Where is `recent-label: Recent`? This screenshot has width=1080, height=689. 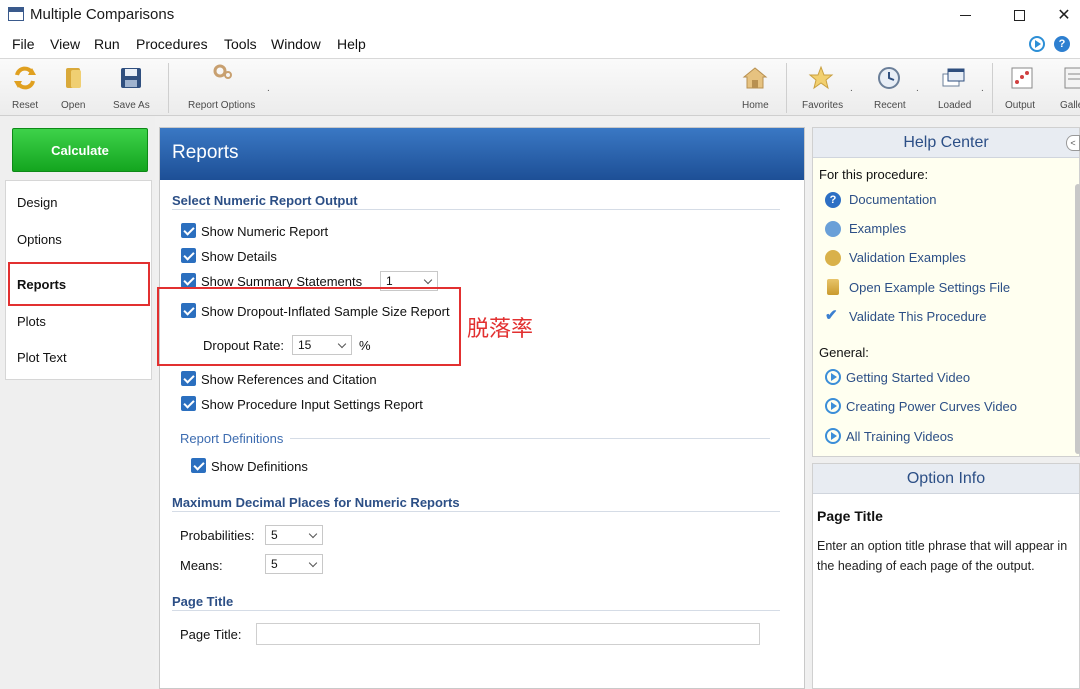
recent-label: Recent is located at coordinates (890, 105).